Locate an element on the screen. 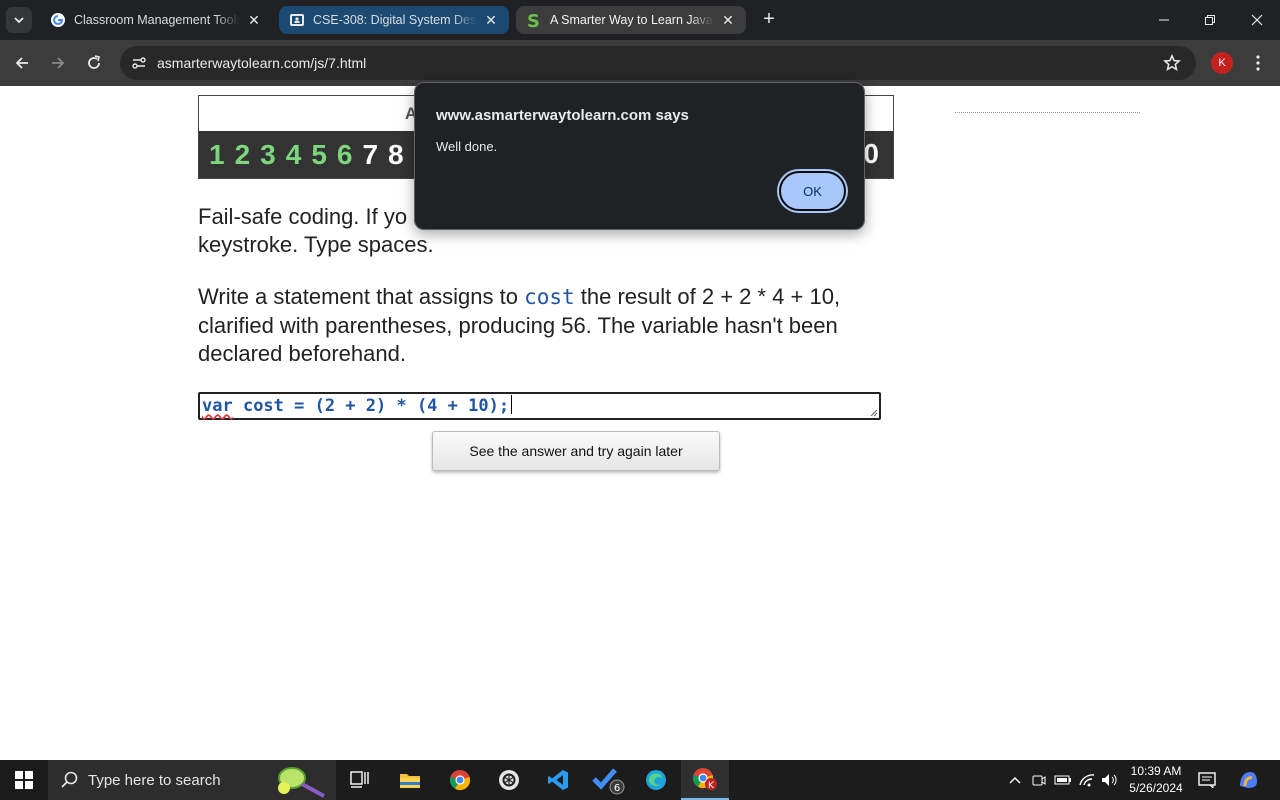  new-tab-button: + is located at coordinates (769, 19).